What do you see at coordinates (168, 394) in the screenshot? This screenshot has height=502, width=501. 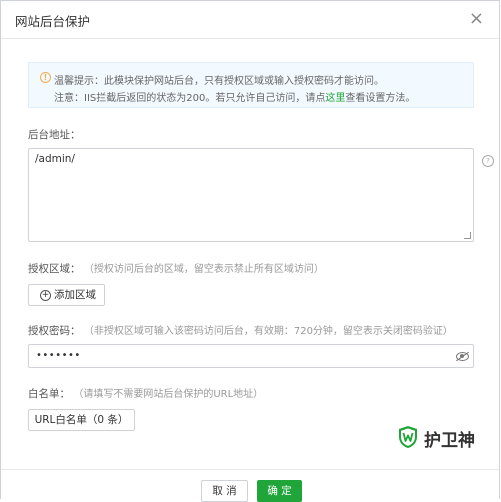 I see `whitelist-hint: （请填写不需要网站后台保护的URL地址）` at bounding box center [168, 394].